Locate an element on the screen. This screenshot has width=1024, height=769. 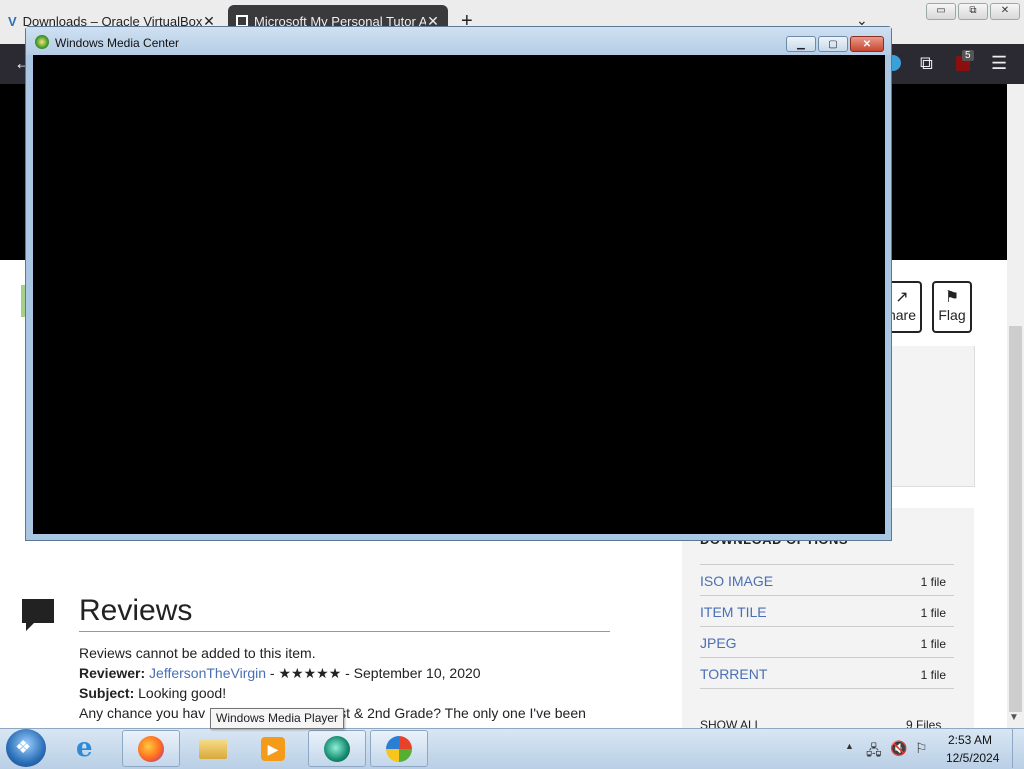
review-subject: Subject: Looking good! is located at coordinates (152, 693).